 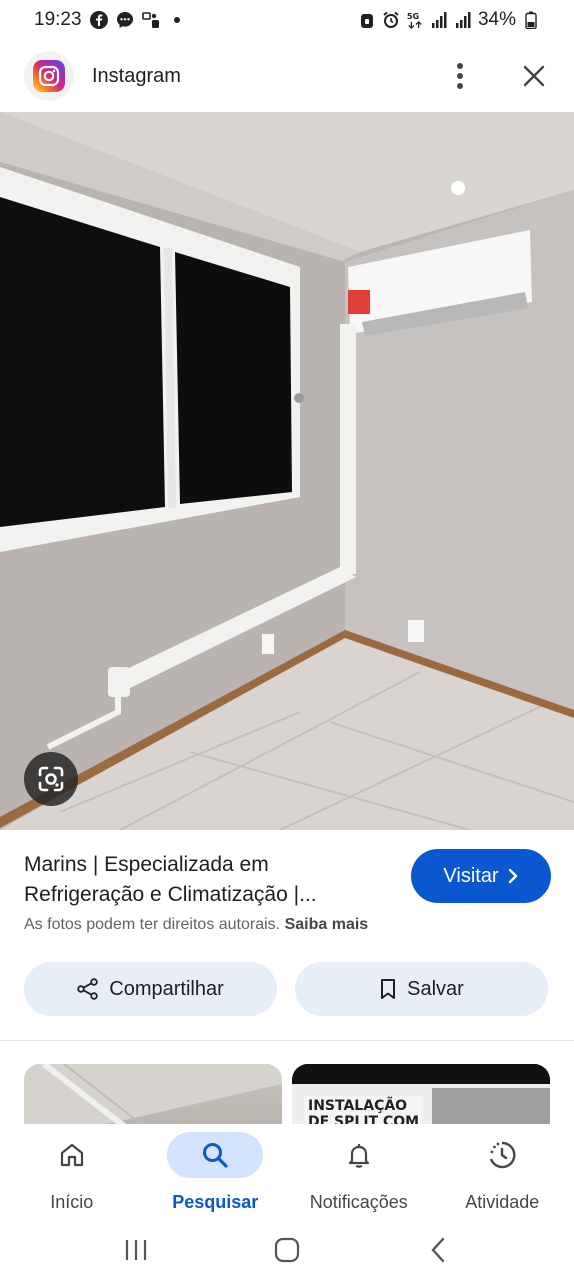 What do you see at coordinates (287, 76) in the screenshot?
I see `app-header: Instagram` at bounding box center [287, 76].